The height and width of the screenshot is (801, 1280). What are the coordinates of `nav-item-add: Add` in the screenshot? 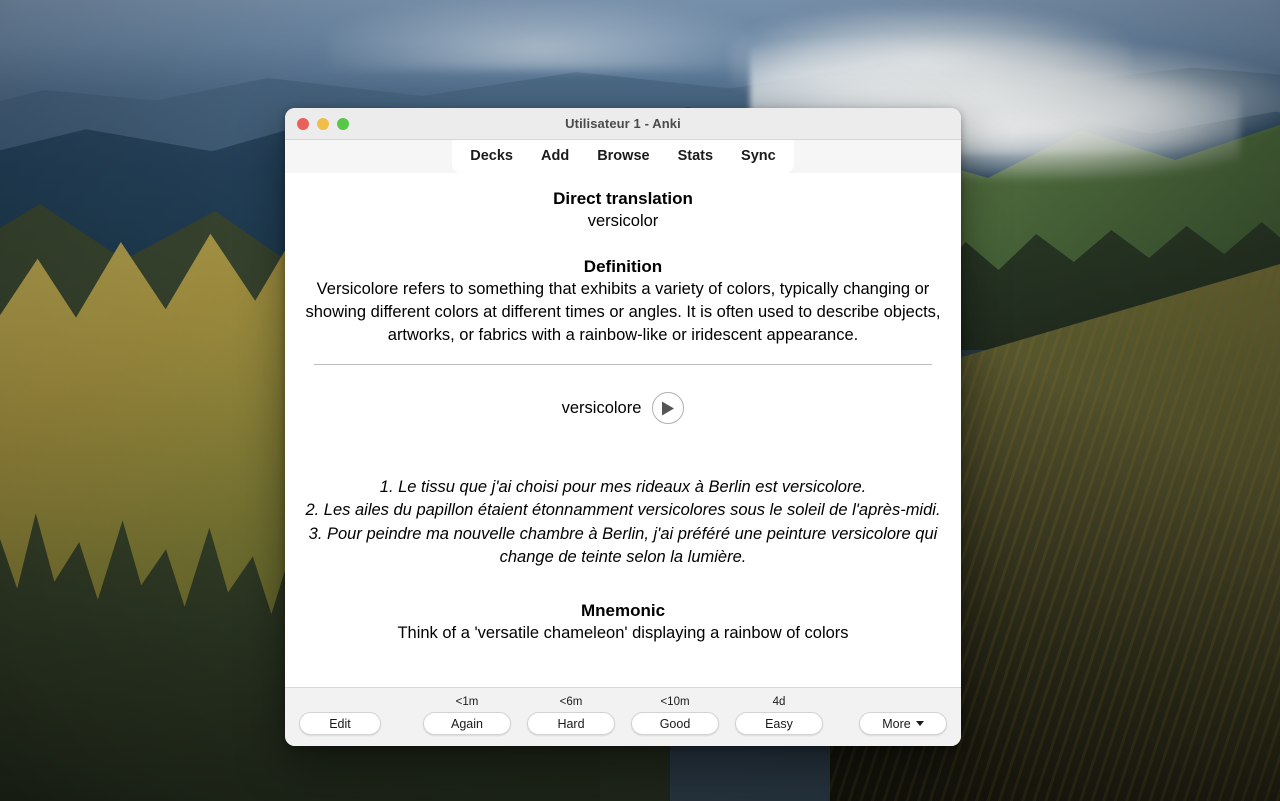 It's located at (555, 156).